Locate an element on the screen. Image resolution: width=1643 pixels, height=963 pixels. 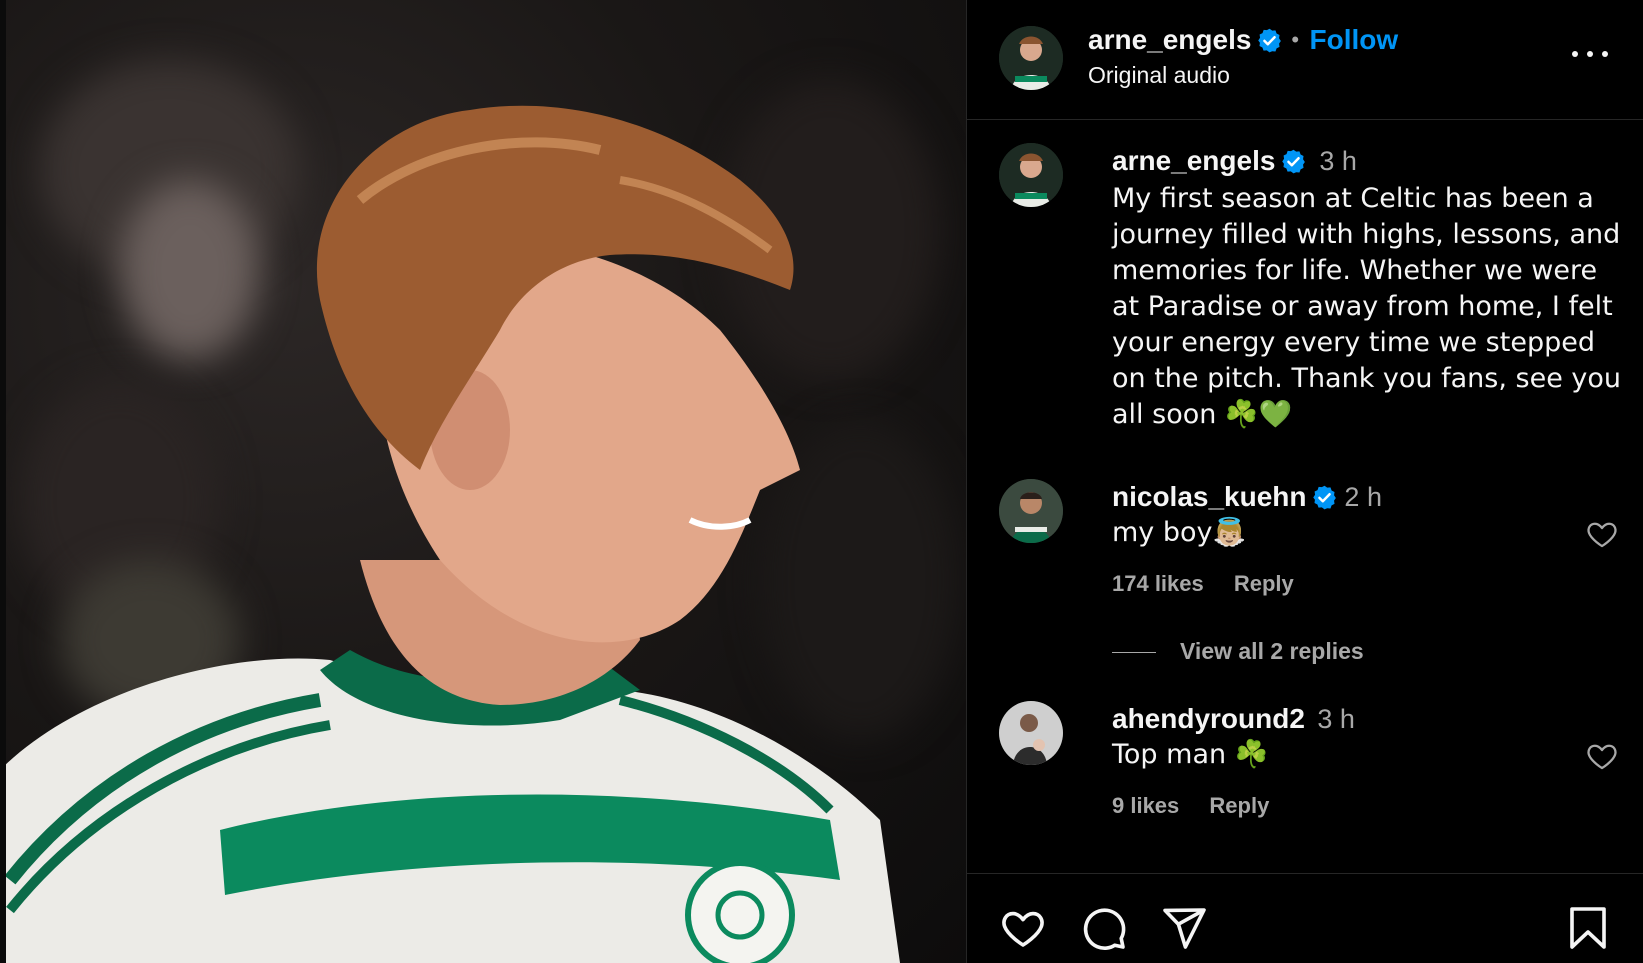
comment-likes-count: 174 likes is located at coordinates (1158, 583).